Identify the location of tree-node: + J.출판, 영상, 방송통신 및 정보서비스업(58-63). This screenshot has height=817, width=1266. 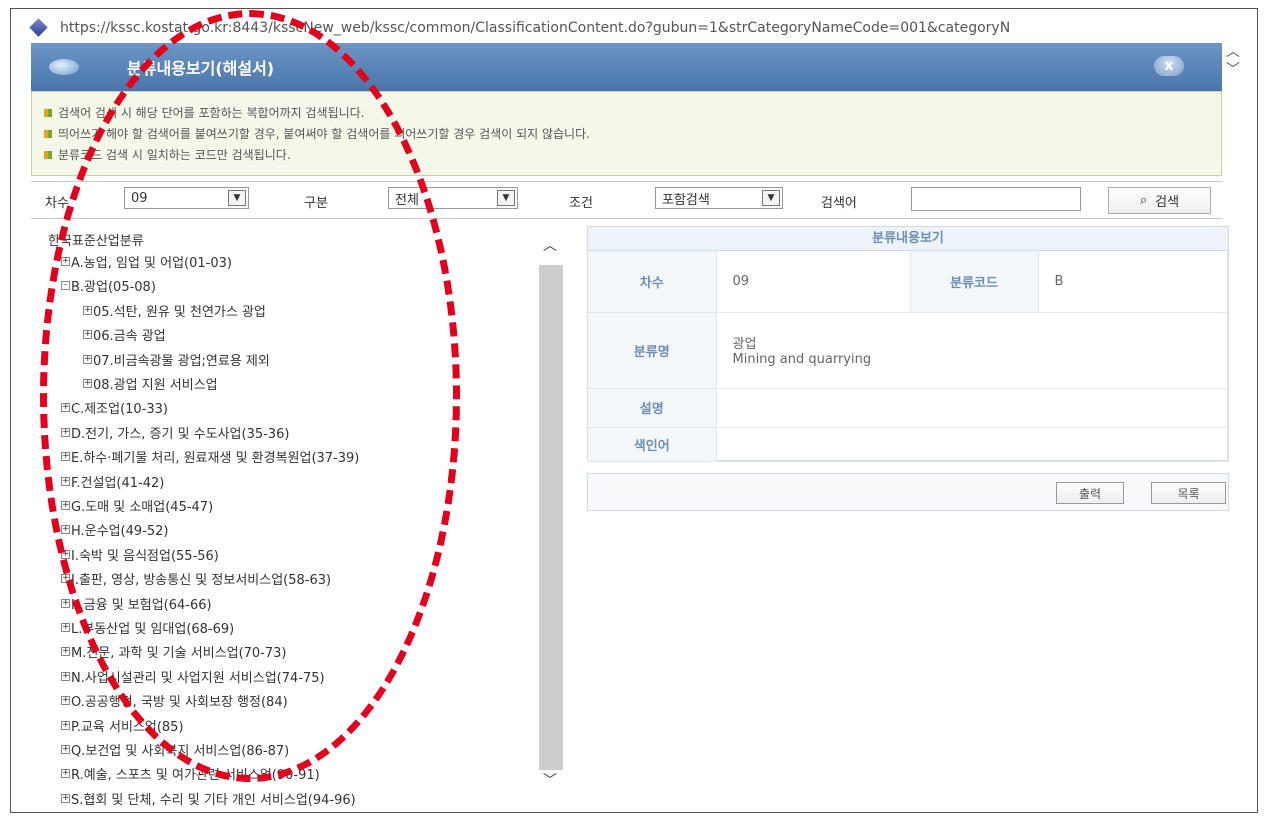
(196, 578).